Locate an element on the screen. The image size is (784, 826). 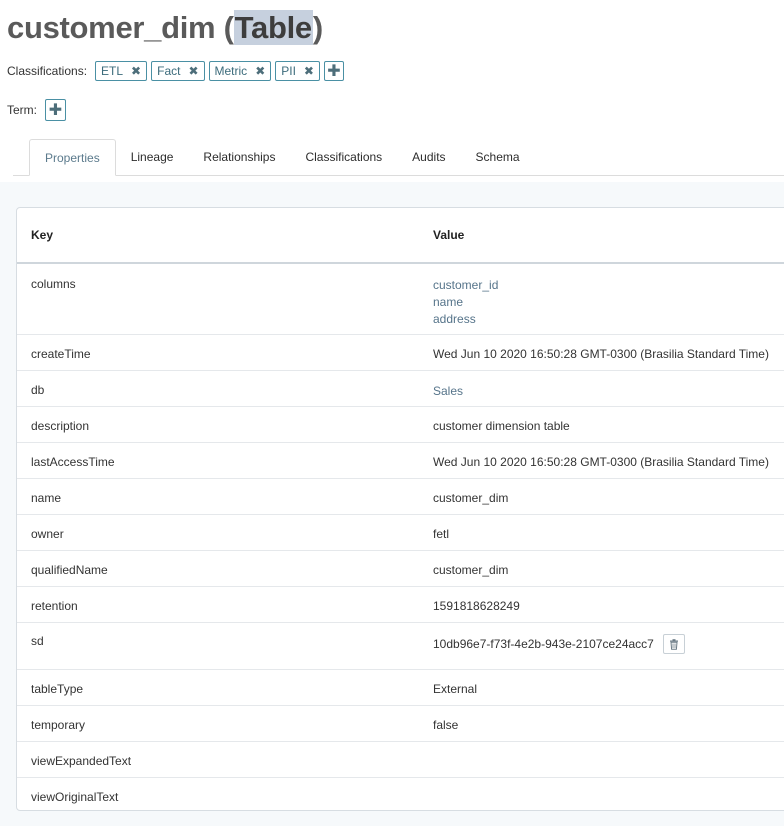
property-value: fetl is located at coordinates (608, 538).